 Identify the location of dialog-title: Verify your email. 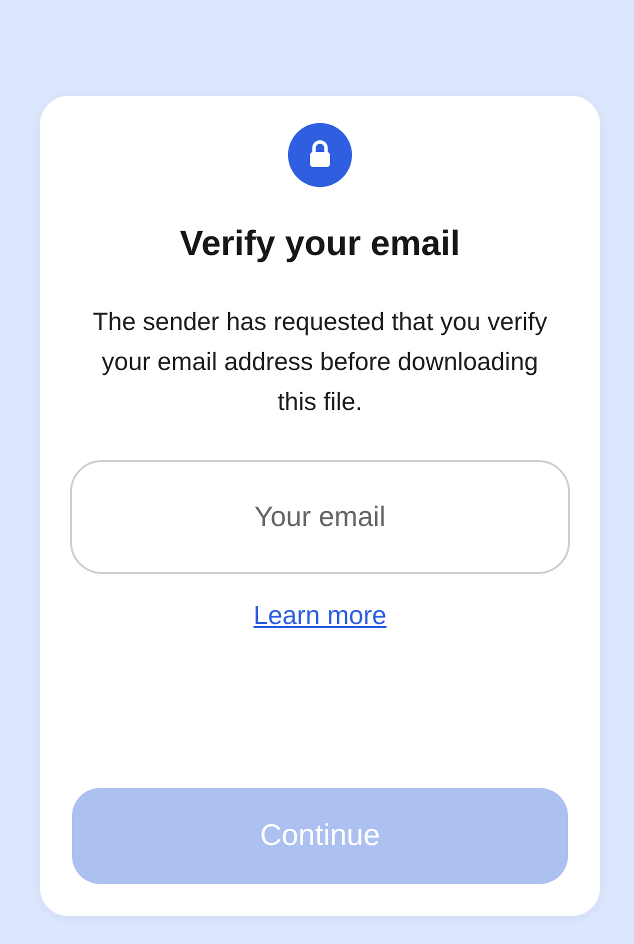
(320, 244).